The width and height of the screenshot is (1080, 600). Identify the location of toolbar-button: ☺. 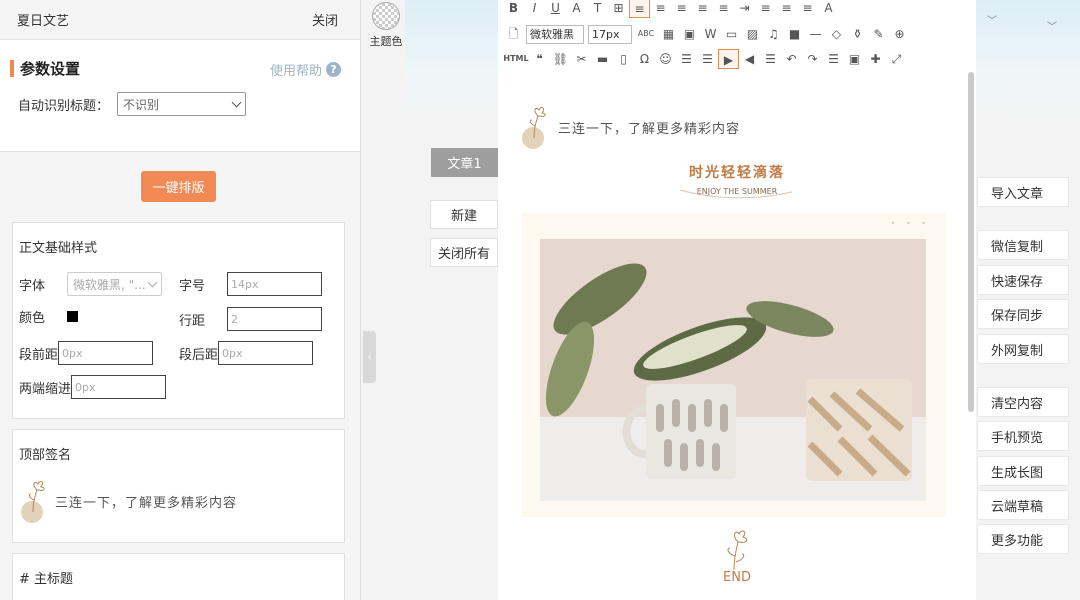
(665, 59).